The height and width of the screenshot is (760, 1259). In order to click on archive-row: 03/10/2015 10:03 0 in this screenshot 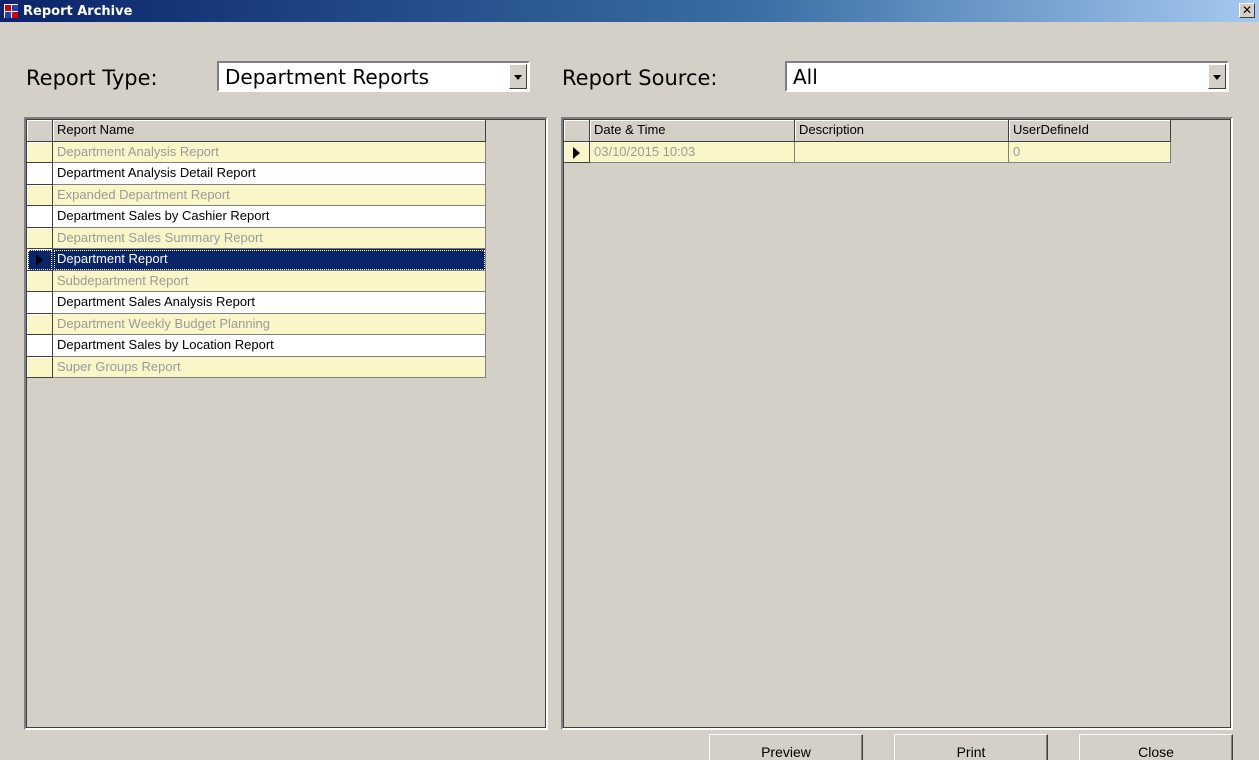, I will do `click(897, 152)`.